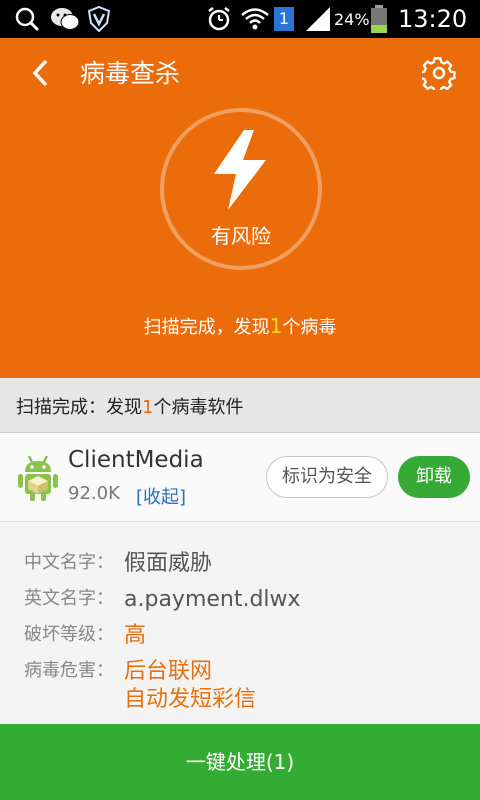 This screenshot has height=800, width=480. What do you see at coordinates (27, 19) in the screenshot?
I see `search-icon` at bounding box center [27, 19].